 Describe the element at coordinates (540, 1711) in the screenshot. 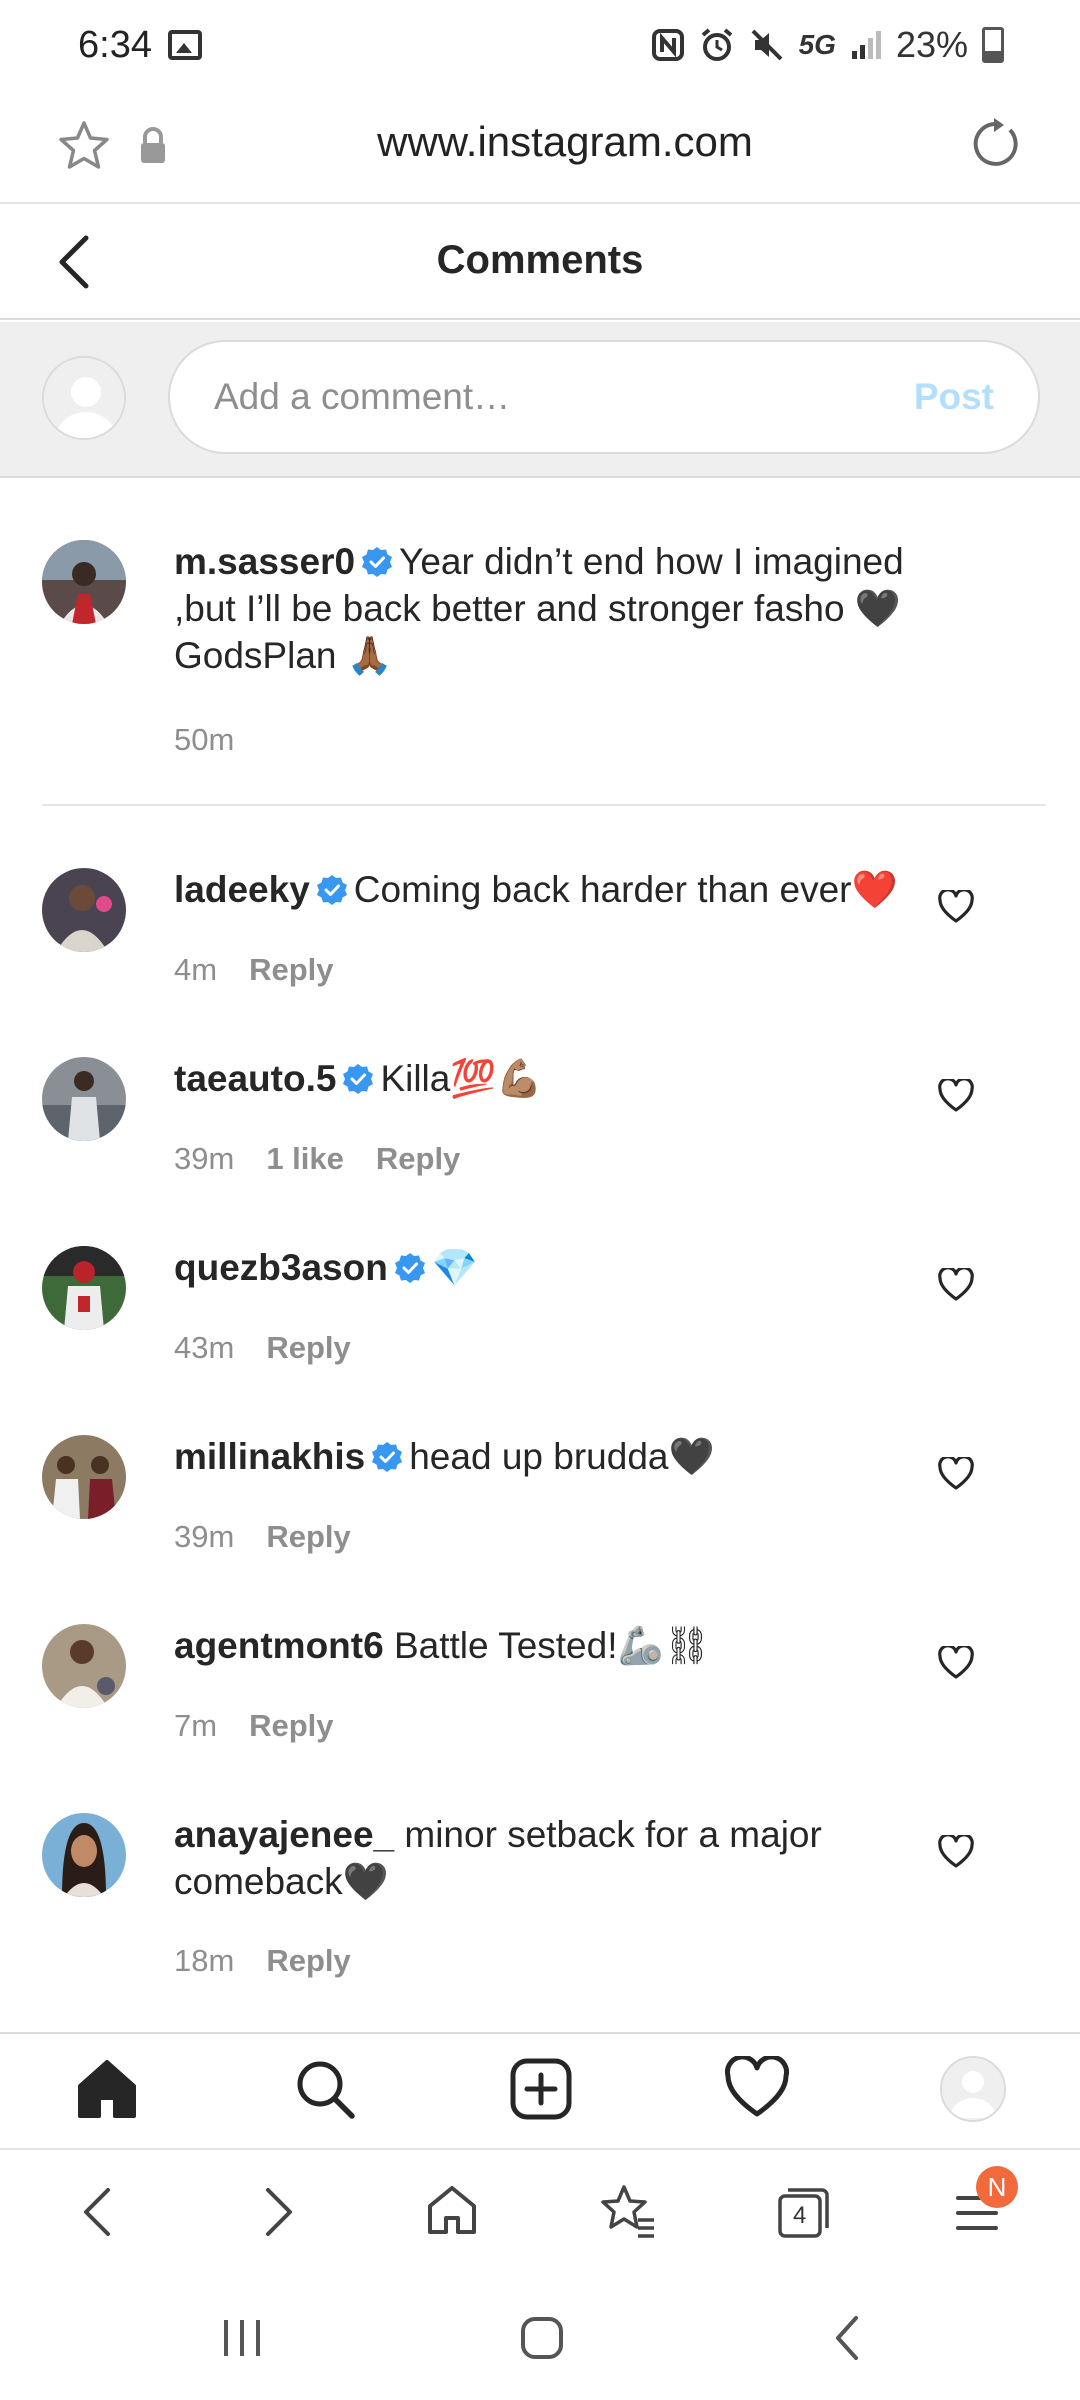

I see `comment-item: agentmont6 Battle Tested!🦾⛓ 7m Reply` at that location.